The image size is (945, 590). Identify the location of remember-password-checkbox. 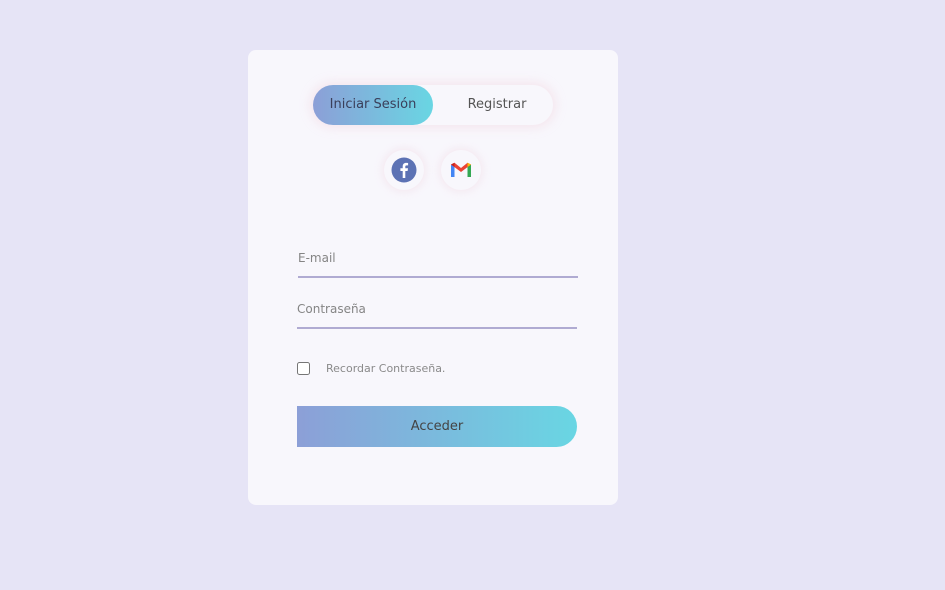
(303, 368).